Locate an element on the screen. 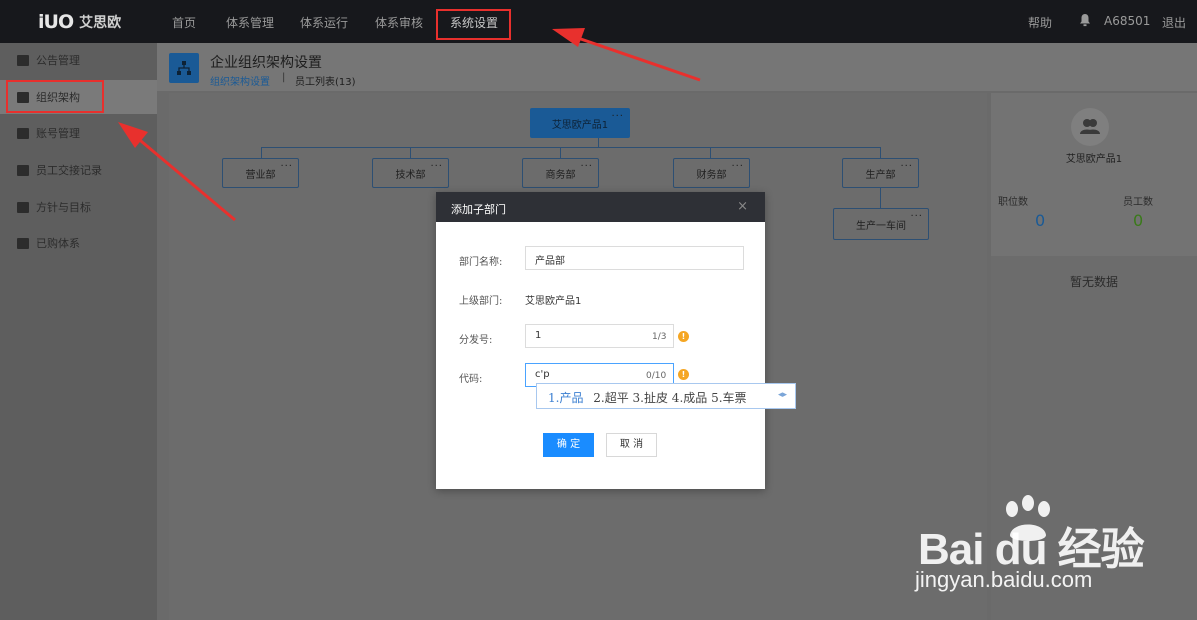 This screenshot has height=620, width=1197. dialog-title: 添加子部门 is located at coordinates (478, 209).